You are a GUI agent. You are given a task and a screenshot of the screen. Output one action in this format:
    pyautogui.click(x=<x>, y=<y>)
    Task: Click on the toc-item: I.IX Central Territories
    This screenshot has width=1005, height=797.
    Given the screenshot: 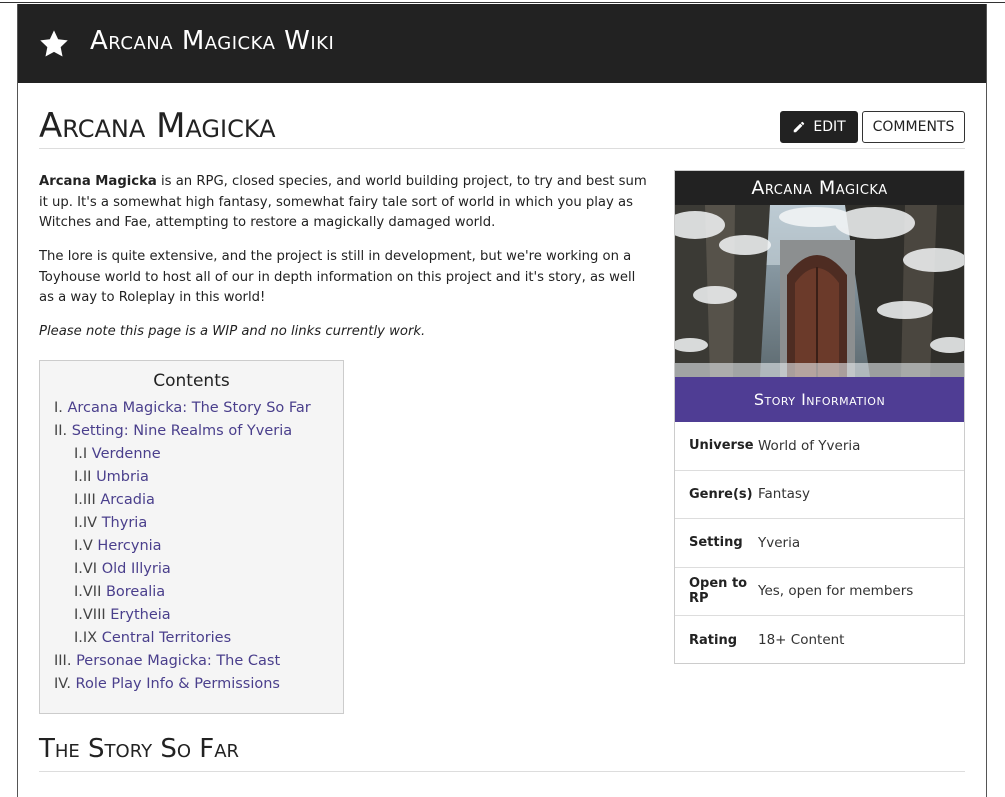 What is the action you would take?
    pyautogui.click(x=182, y=638)
    